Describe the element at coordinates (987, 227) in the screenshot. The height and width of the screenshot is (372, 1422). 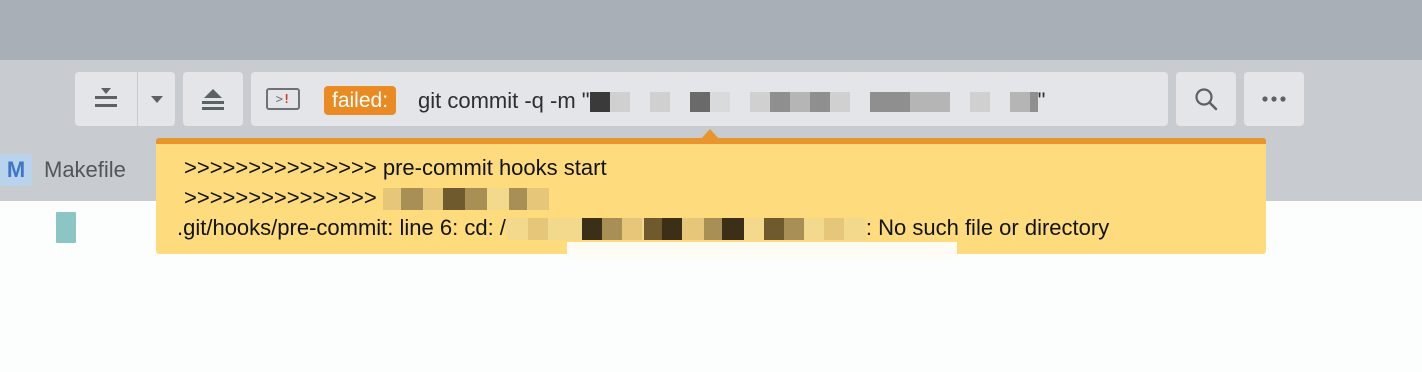
I see `popup-line-3-suffix: : No such file or directory` at that location.